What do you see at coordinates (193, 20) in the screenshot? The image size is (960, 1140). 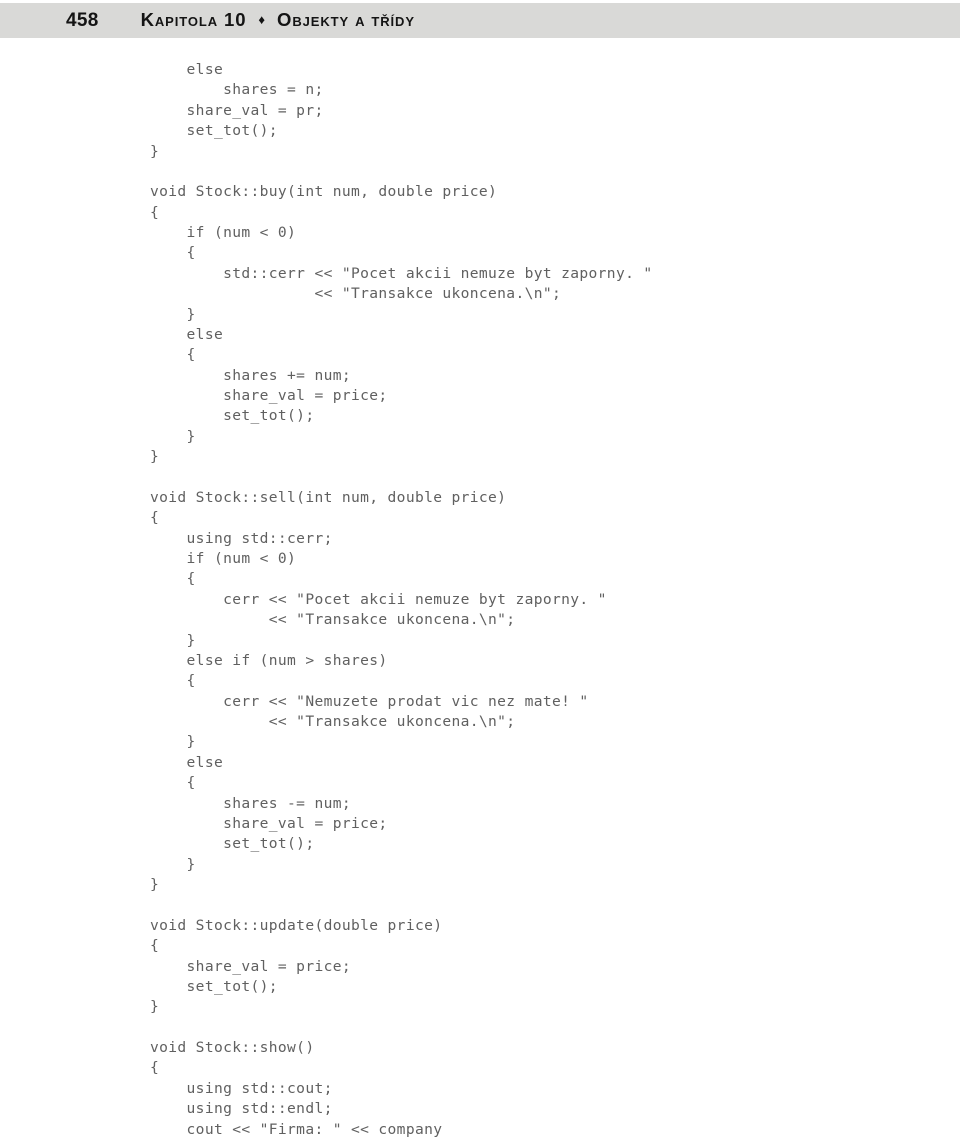 I see `chapter-label: Kapitola 10` at bounding box center [193, 20].